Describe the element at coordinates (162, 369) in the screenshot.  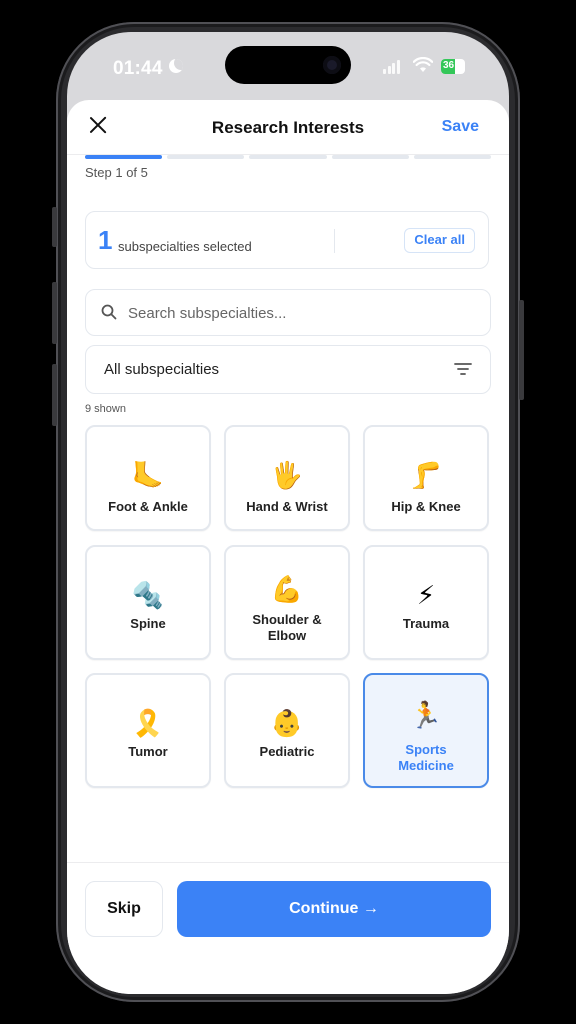
I see `filter-selected-value: All subspecialties` at that location.